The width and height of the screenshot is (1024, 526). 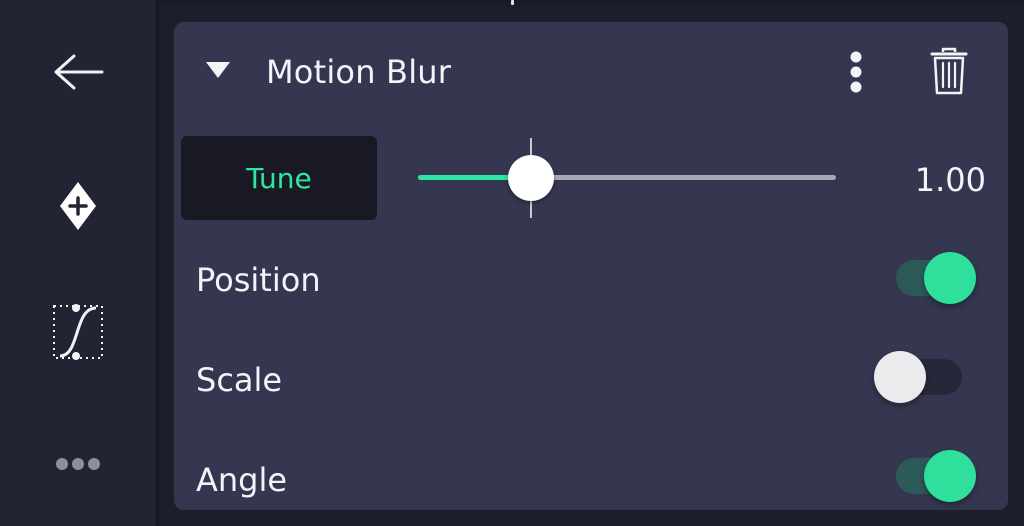 I want to click on collapse-button, so click(x=218, y=70).